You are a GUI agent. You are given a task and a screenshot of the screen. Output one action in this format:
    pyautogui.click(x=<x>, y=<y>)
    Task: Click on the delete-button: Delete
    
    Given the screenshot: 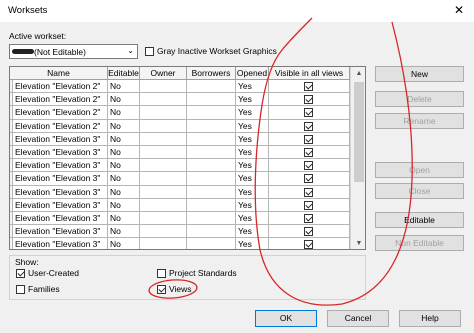 What is the action you would take?
    pyautogui.click(x=419, y=99)
    